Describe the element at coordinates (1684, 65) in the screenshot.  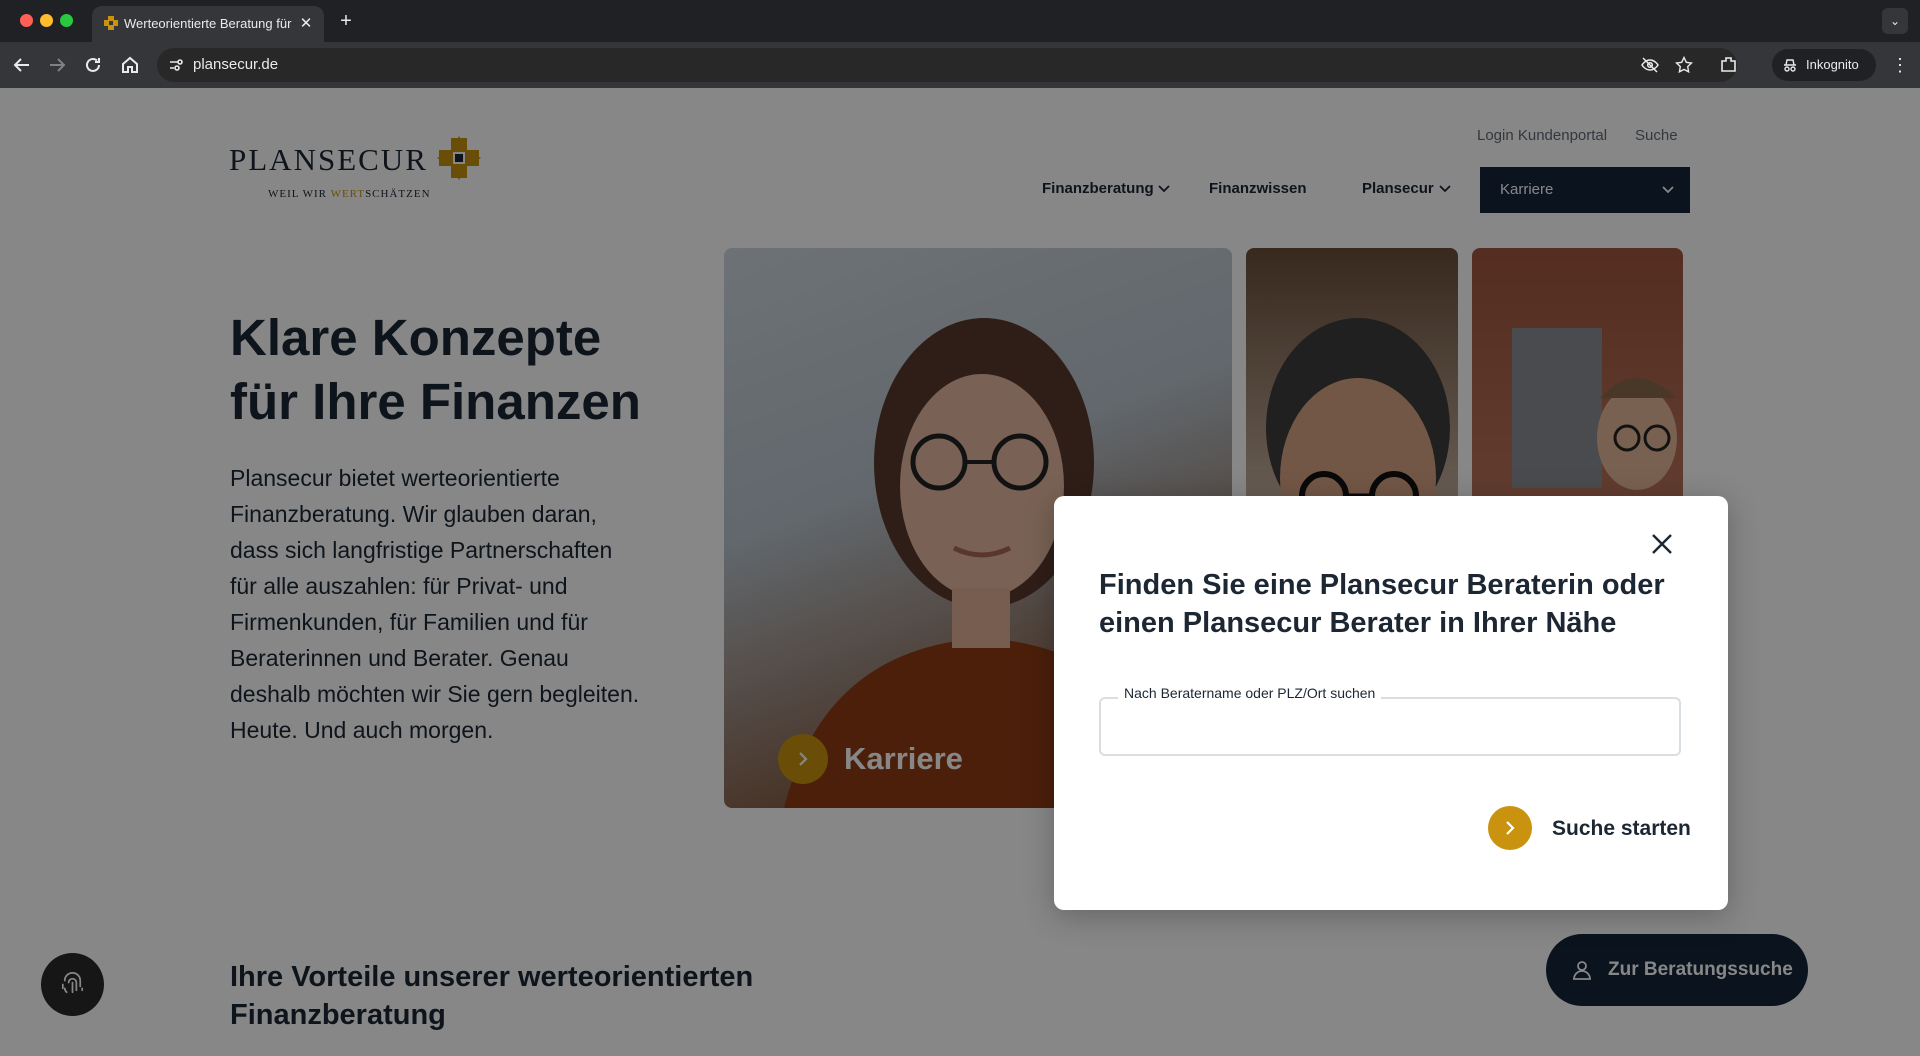
I see `bookmark-star-icon` at that location.